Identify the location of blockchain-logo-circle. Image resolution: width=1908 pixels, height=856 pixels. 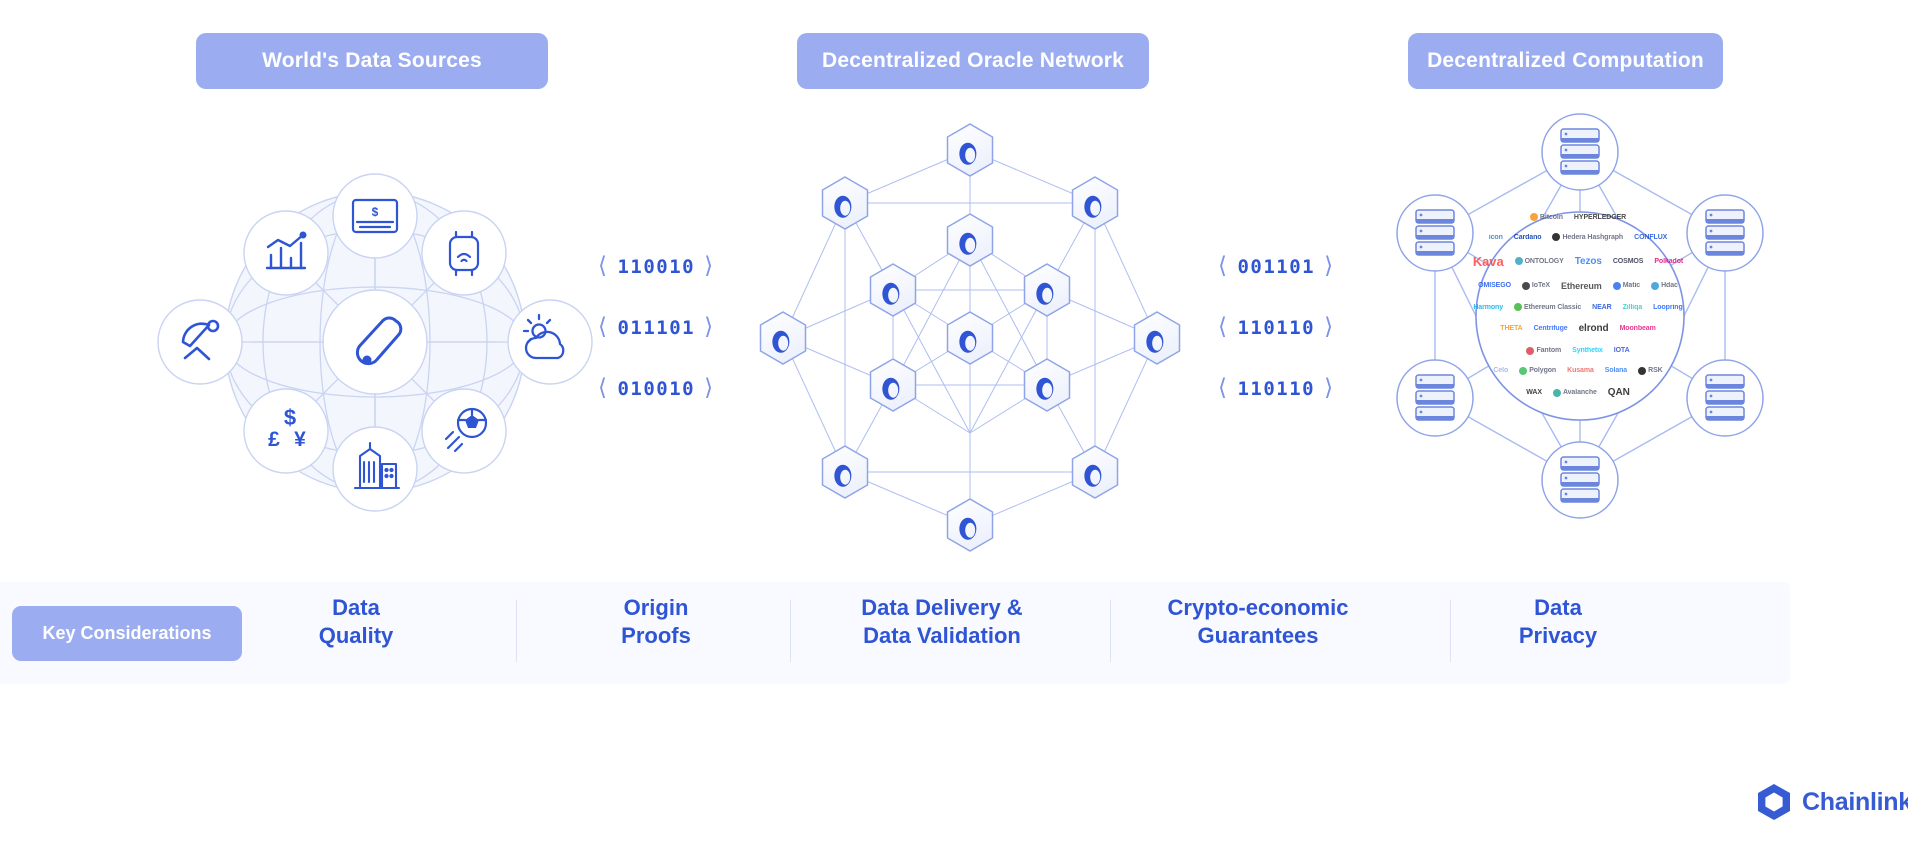
(1580, 316).